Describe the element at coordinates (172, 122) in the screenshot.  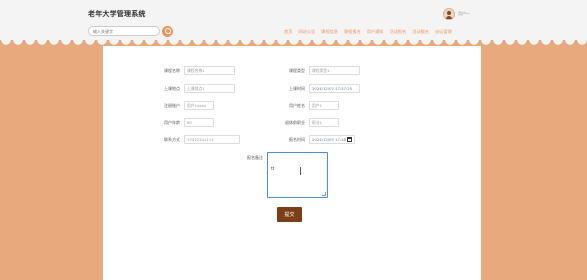
I see `age-label: 用户年龄` at that location.